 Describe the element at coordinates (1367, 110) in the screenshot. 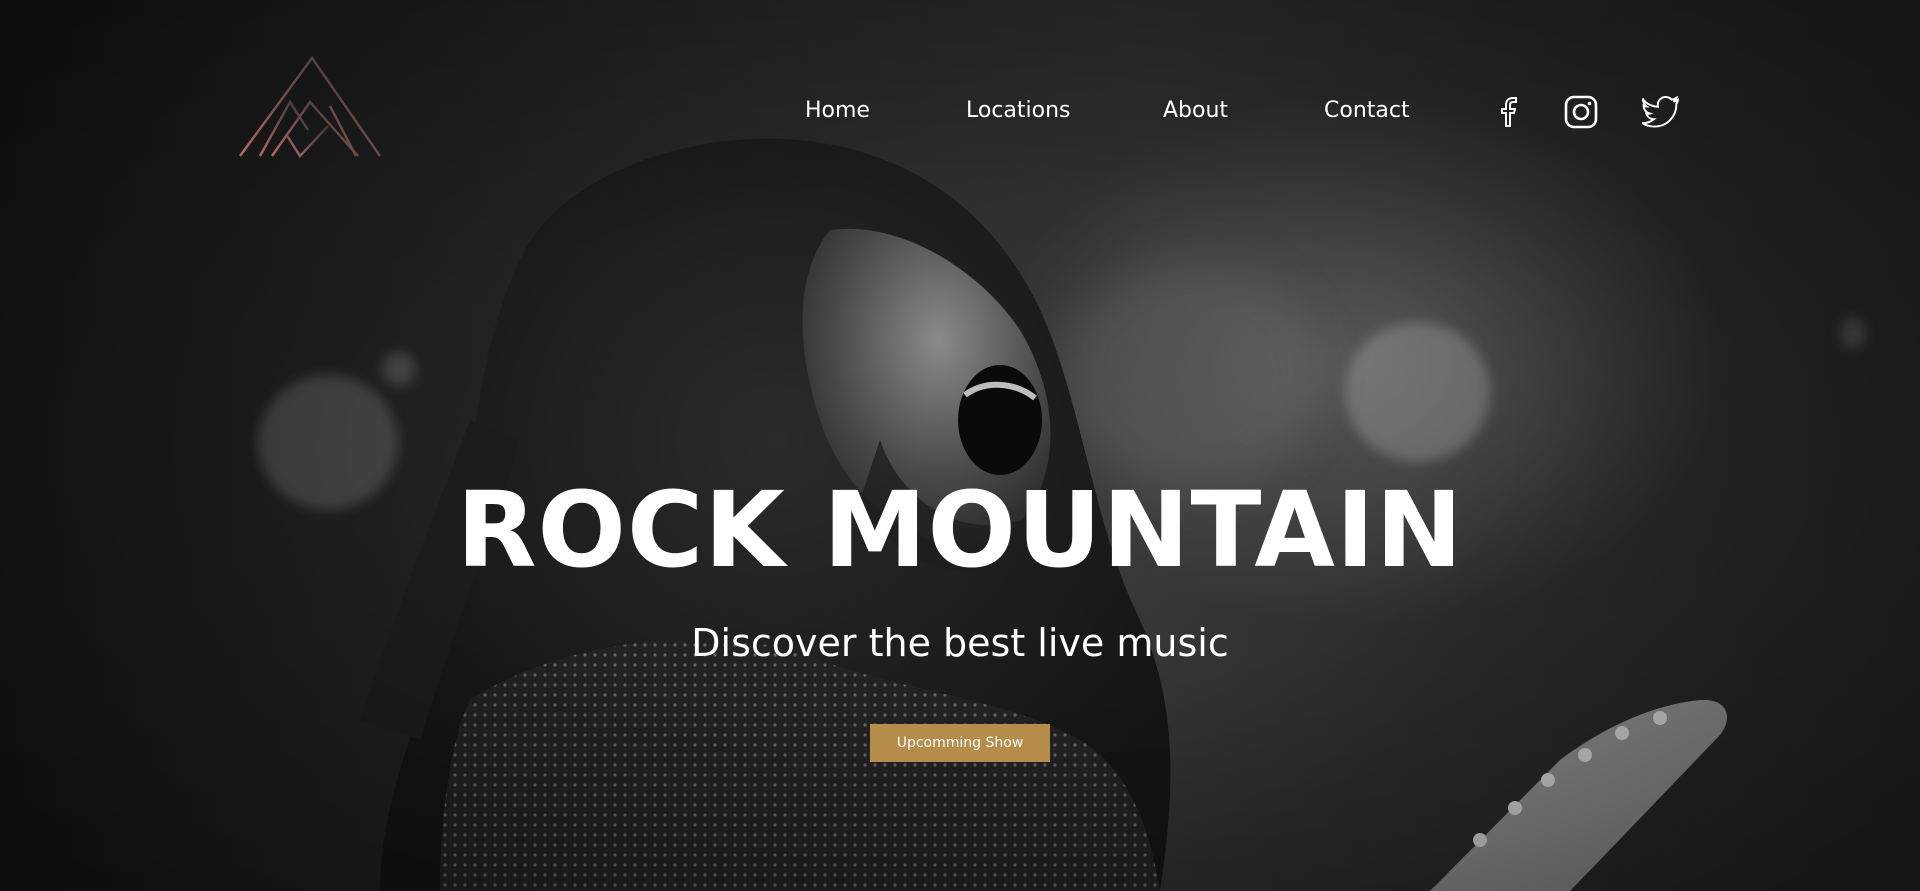

I see `nav-contact-link: Contact` at that location.